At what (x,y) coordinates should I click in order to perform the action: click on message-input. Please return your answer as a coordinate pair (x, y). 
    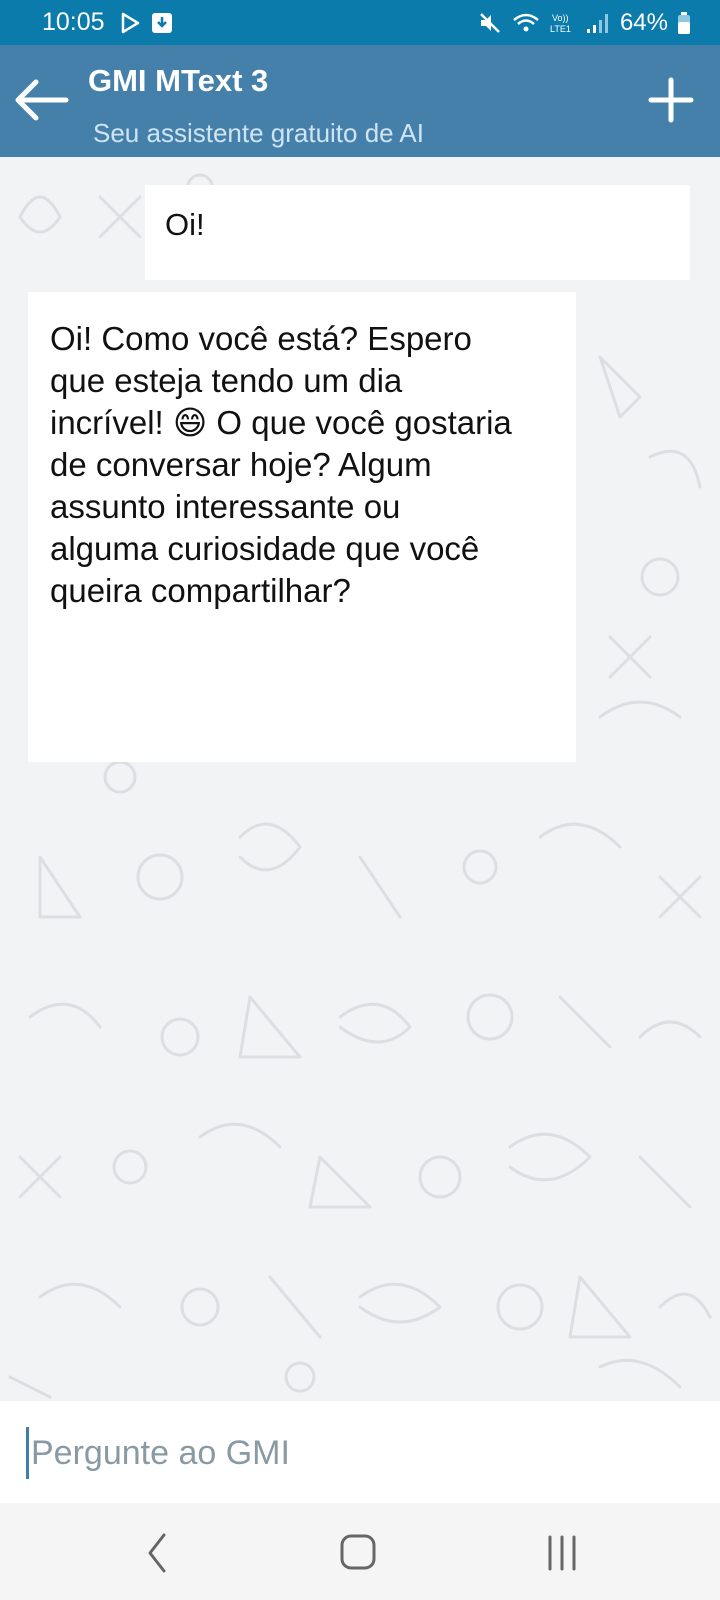
    Looking at the image, I should click on (359, 1453).